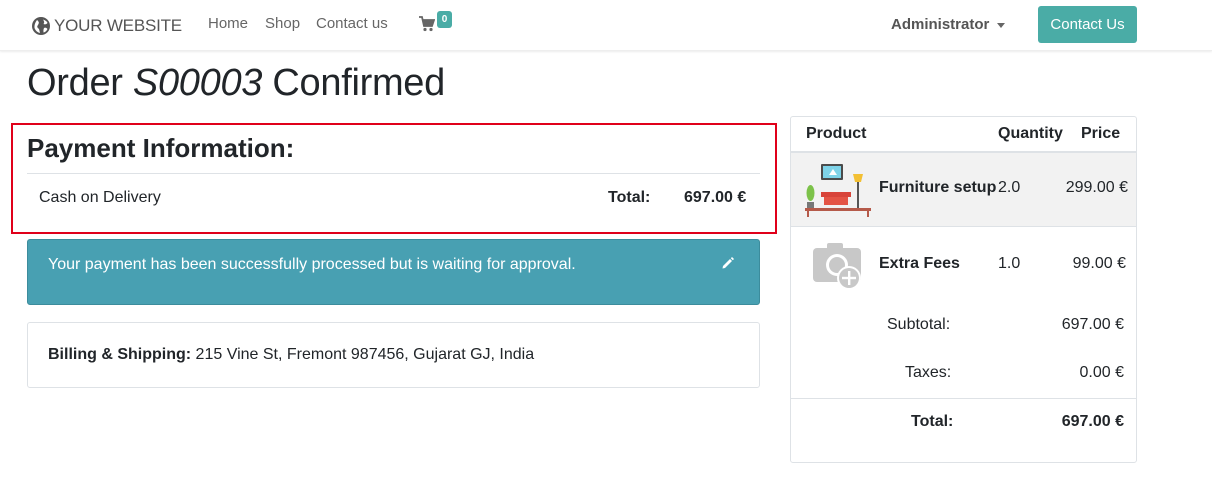  Describe the element at coordinates (1030, 133) in the screenshot. I see `header-quantity: Quantity` at that location.